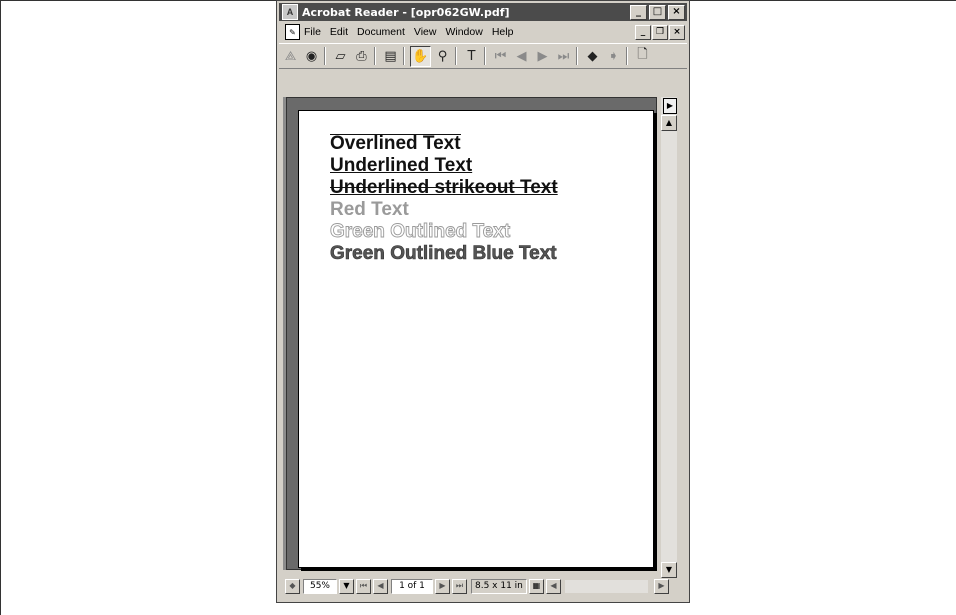 This screenshot has width=956, height=615. Describe the element at coordinates (381, 32) in the screenshot. I see `menu-document: Document` at that location.